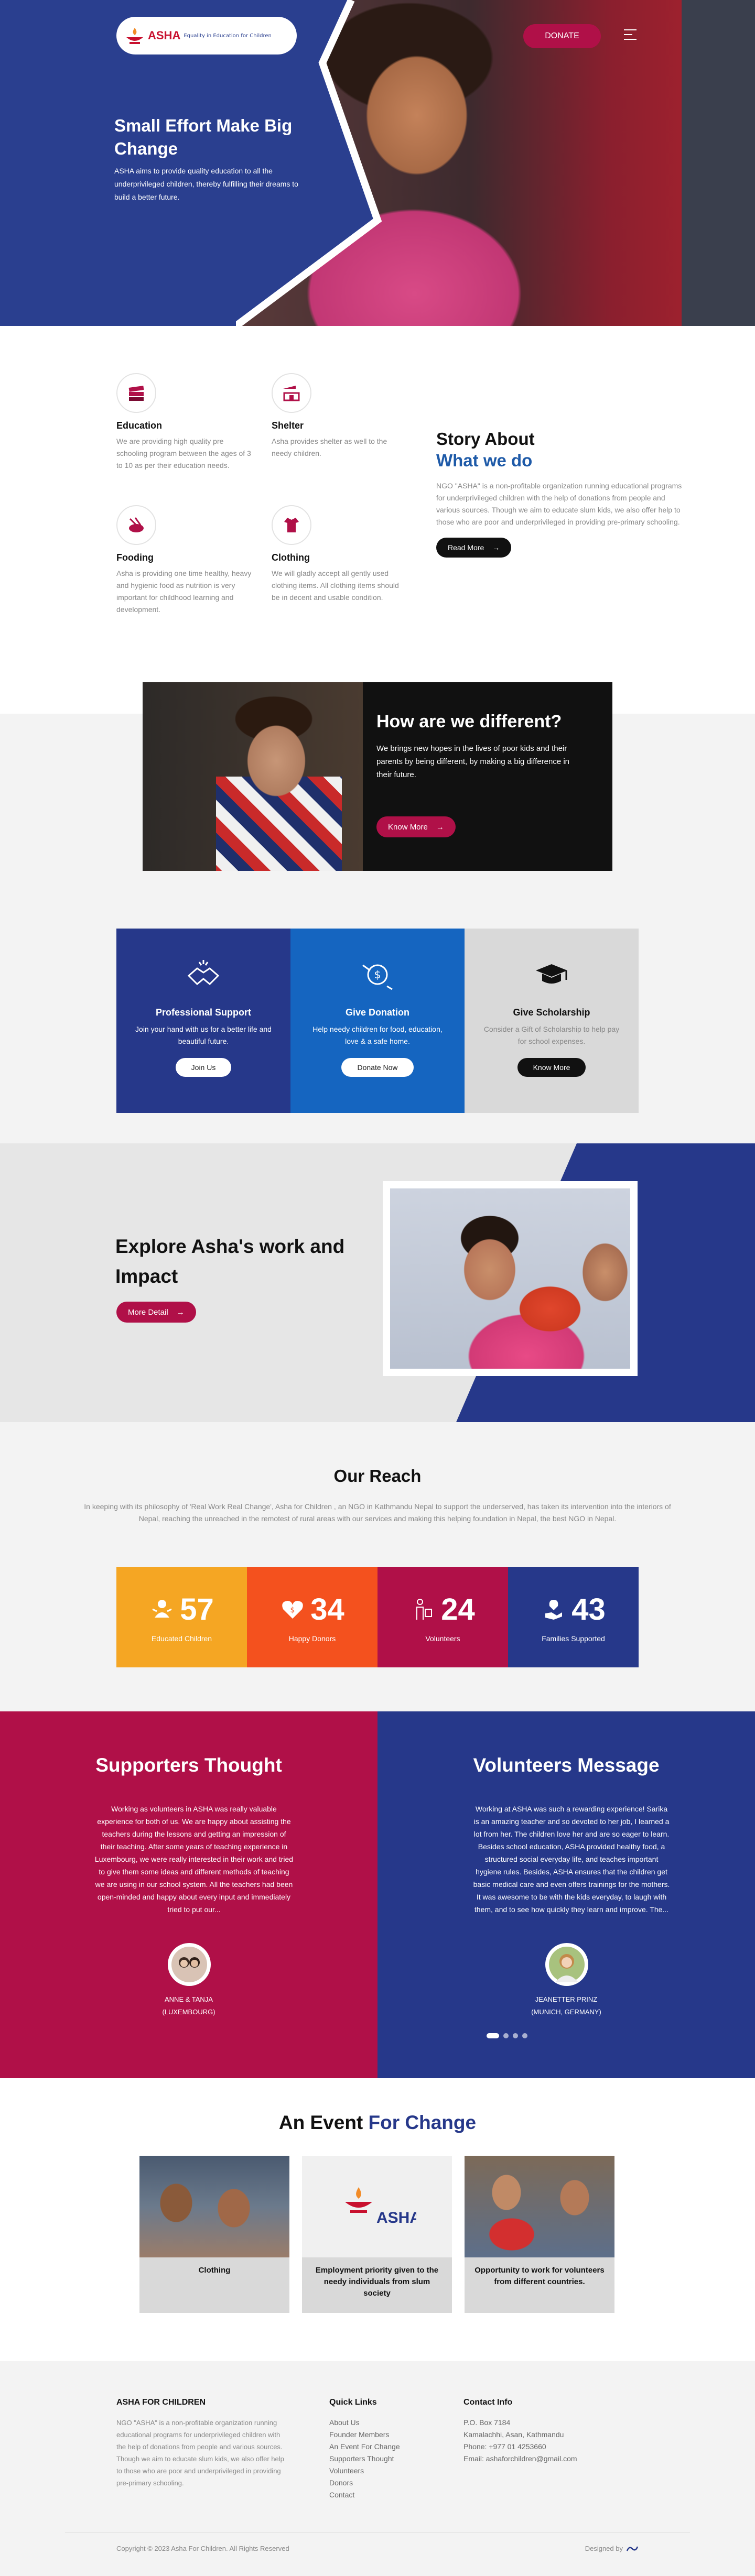  Describe the element at coordinates (377, 1067) in the screenshot. I see `donate-now-button: Donate Now` at that location.